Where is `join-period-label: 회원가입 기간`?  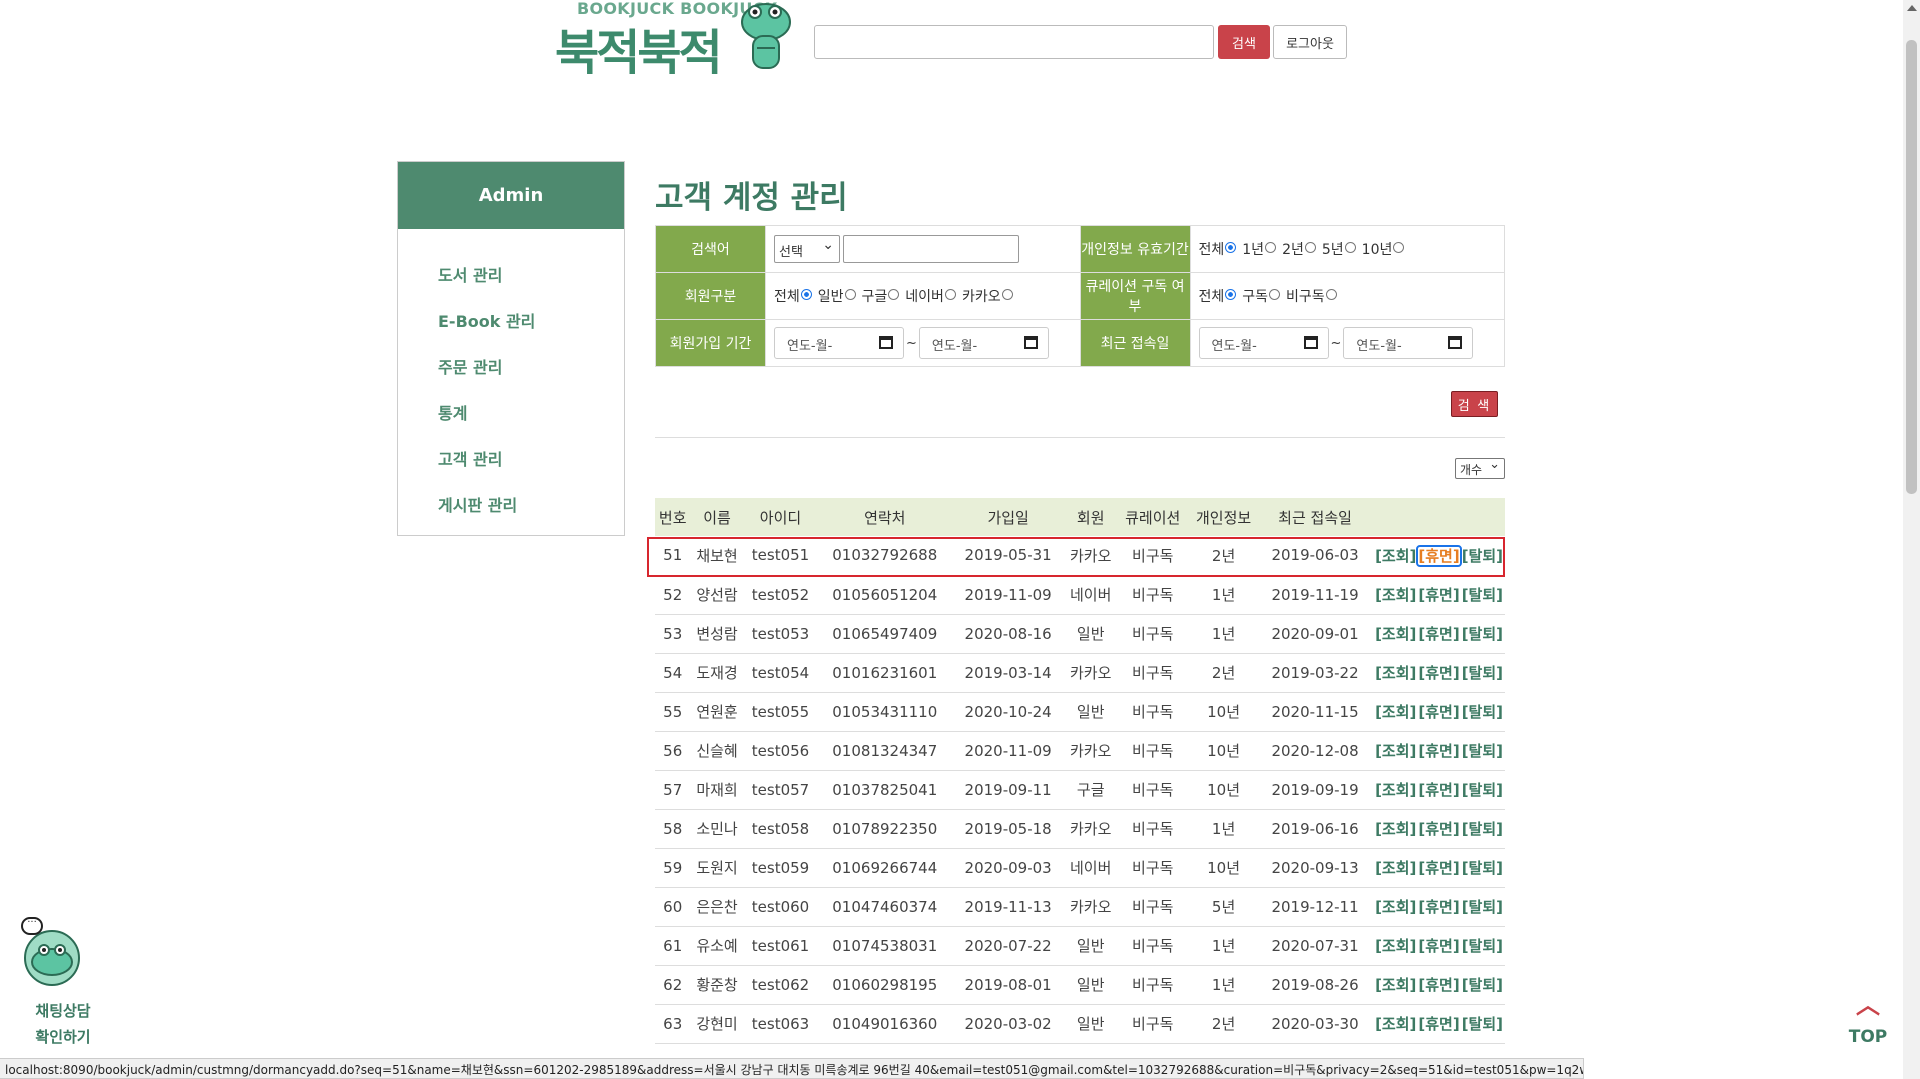
join-period-label: 회원가입 기간 is located at coordinates (710, 343).